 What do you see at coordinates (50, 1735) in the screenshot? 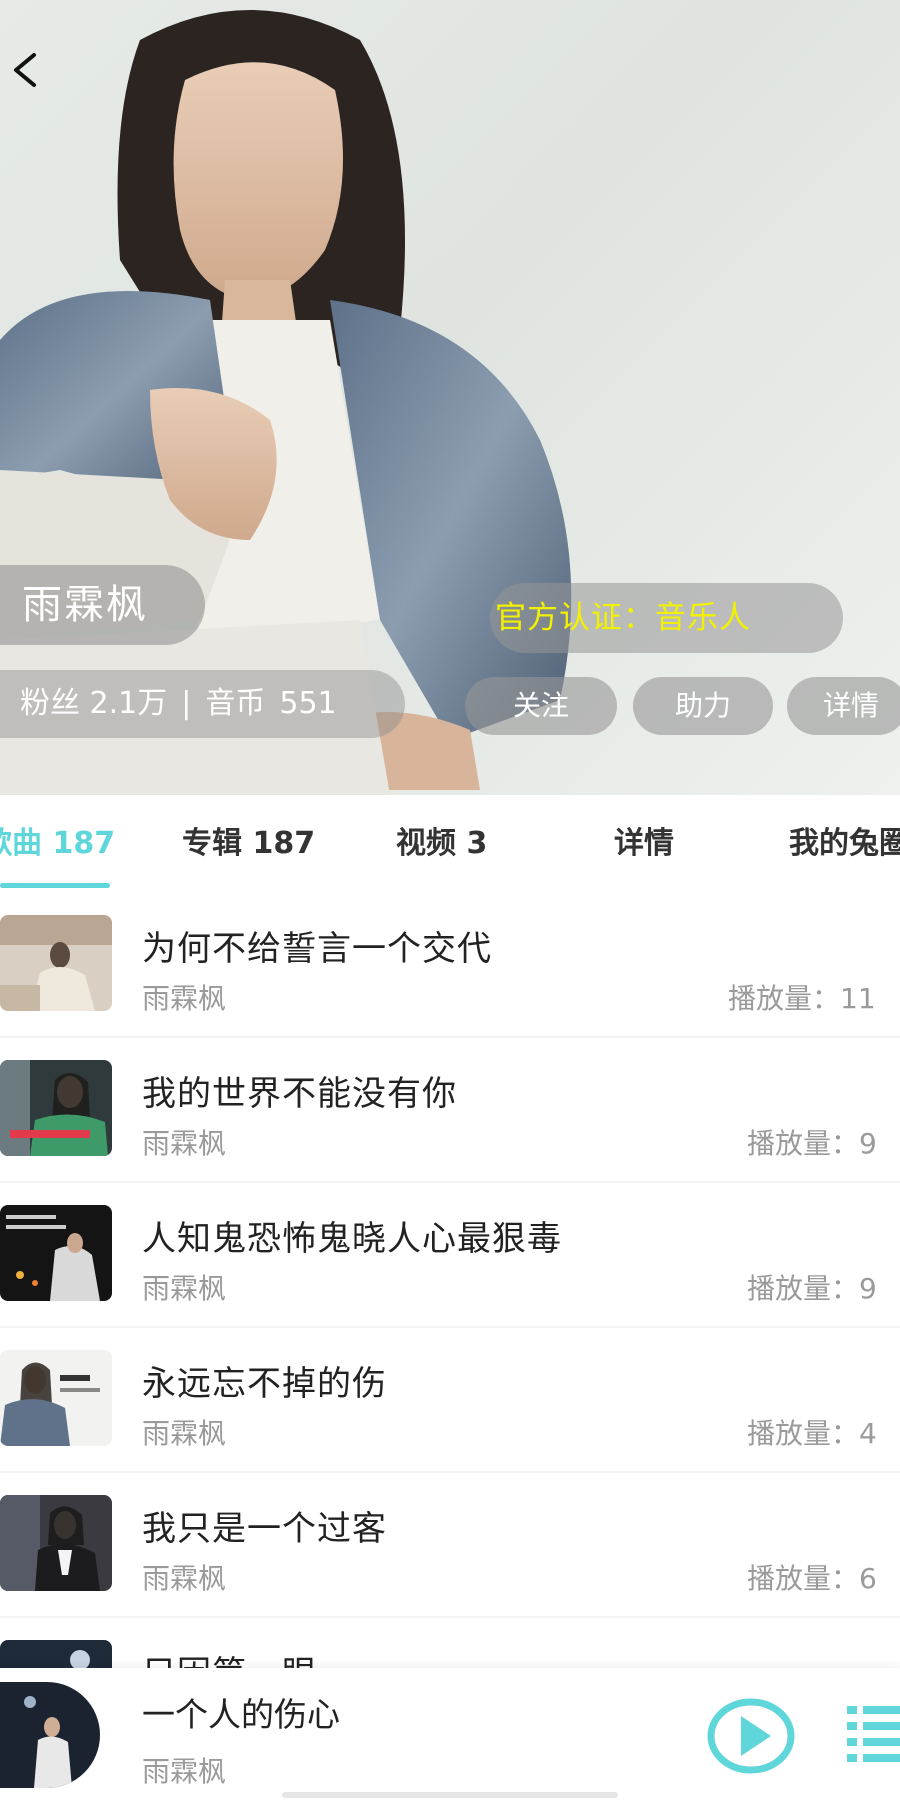
I see `player-cover` at bounding box center [50, 1735].